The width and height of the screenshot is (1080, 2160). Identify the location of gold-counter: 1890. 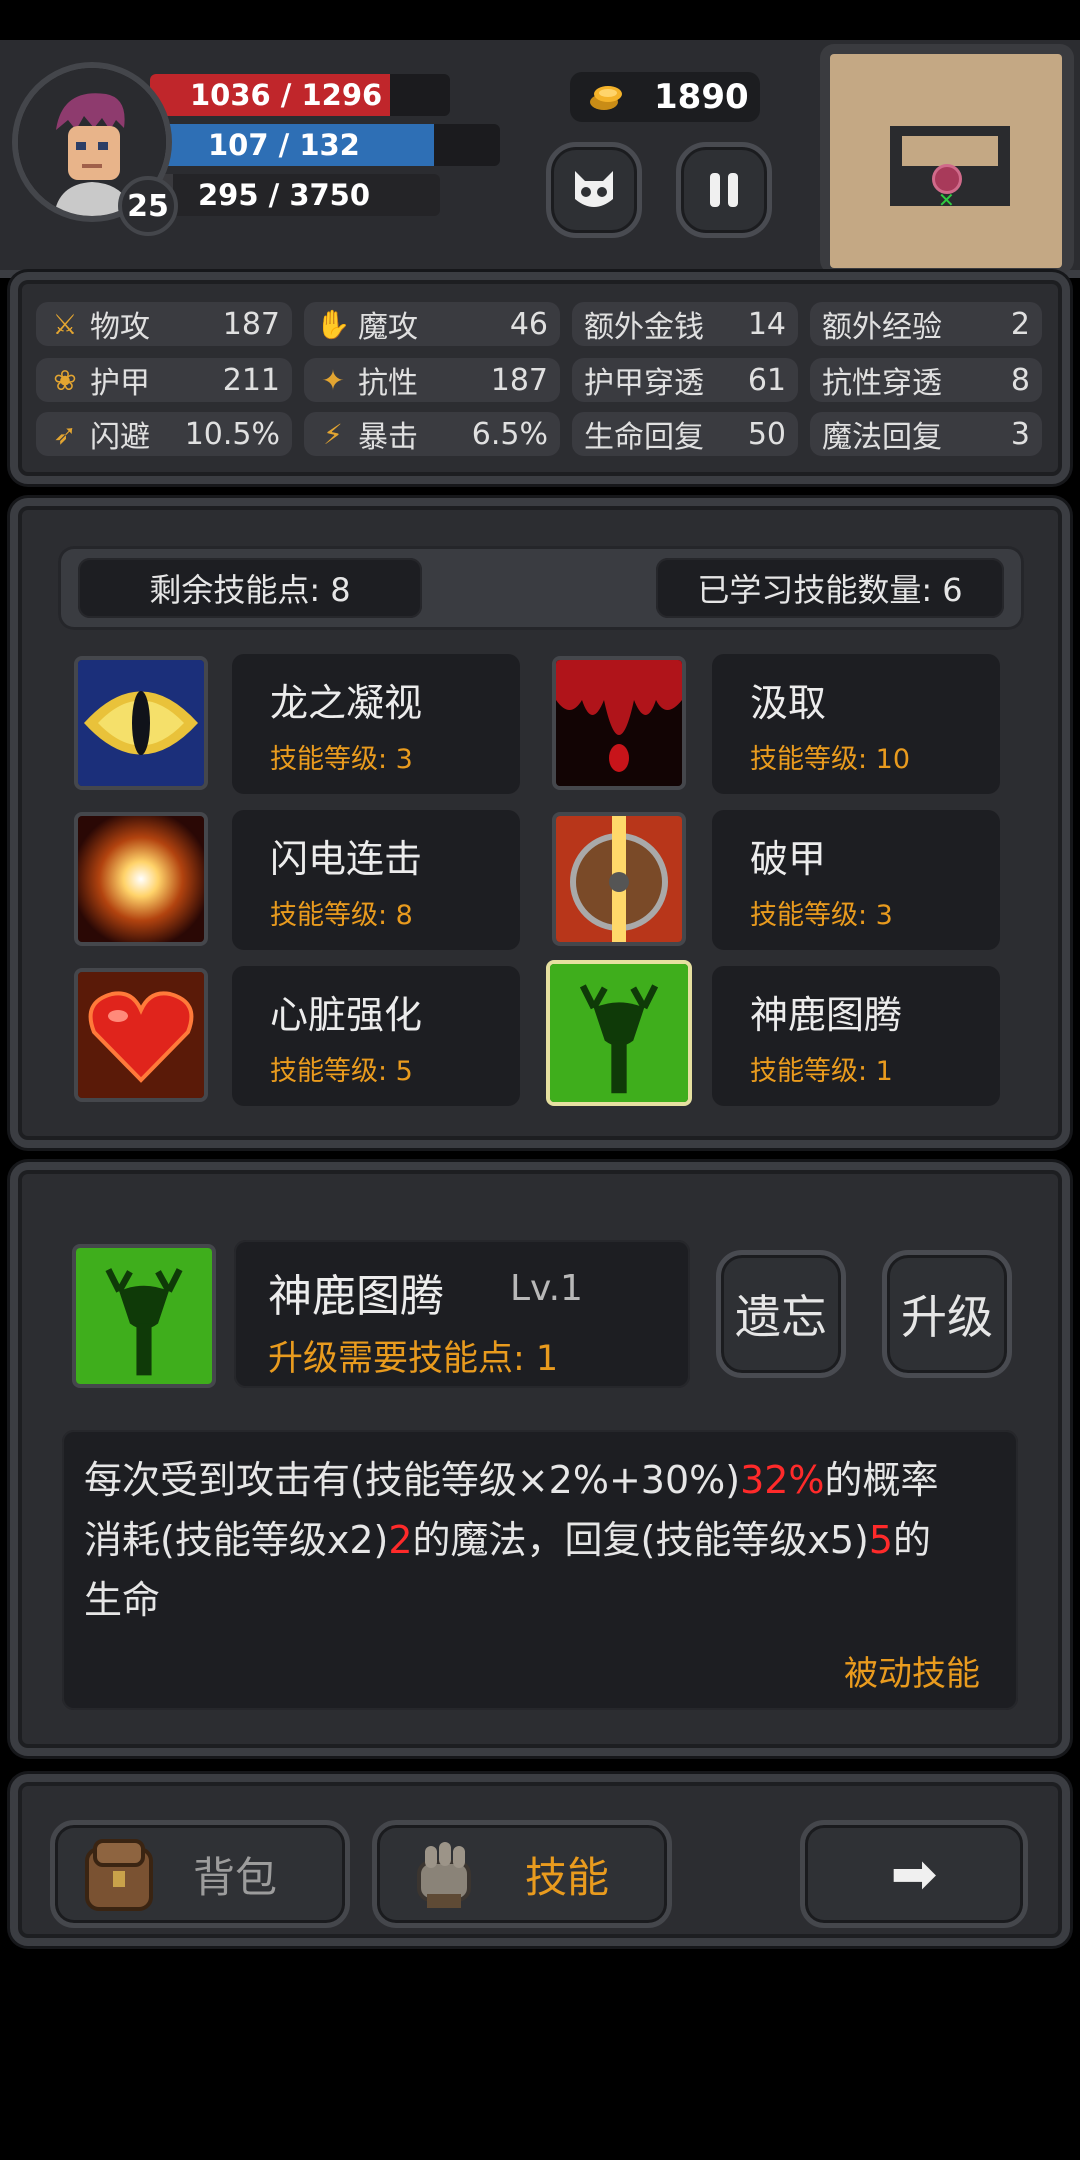
(665, 97).